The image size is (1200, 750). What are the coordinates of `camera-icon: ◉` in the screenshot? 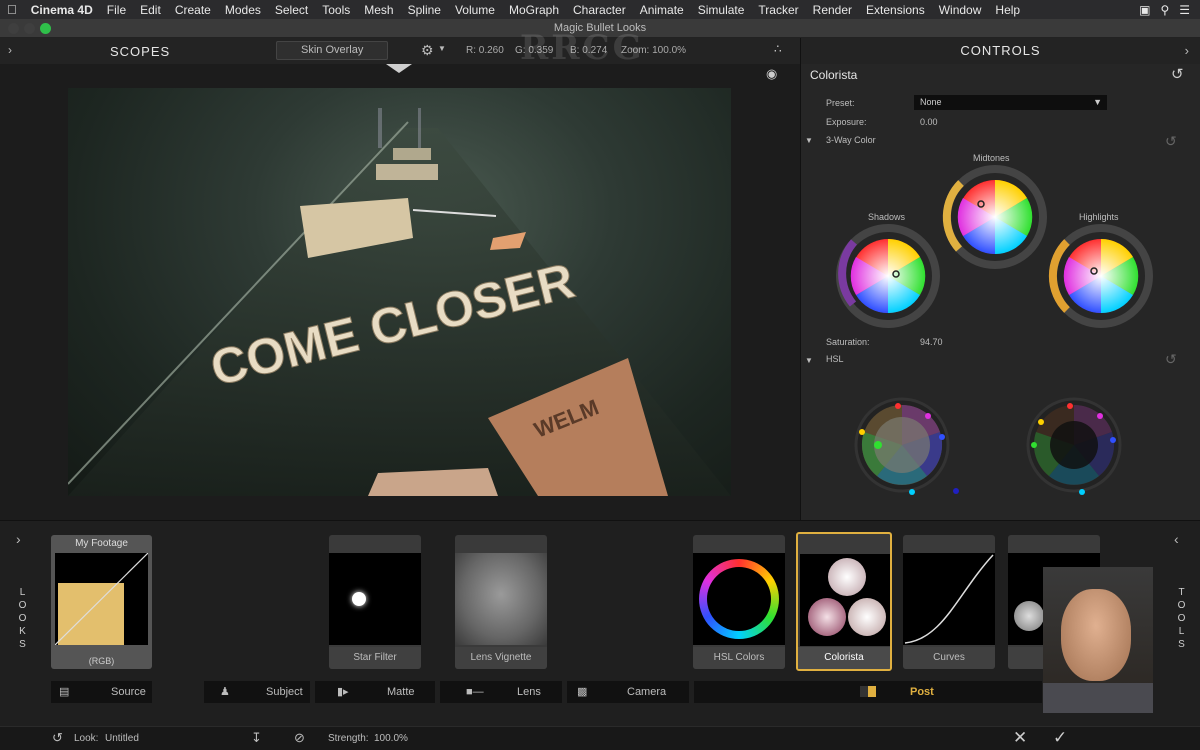 It's located at (771, 74).